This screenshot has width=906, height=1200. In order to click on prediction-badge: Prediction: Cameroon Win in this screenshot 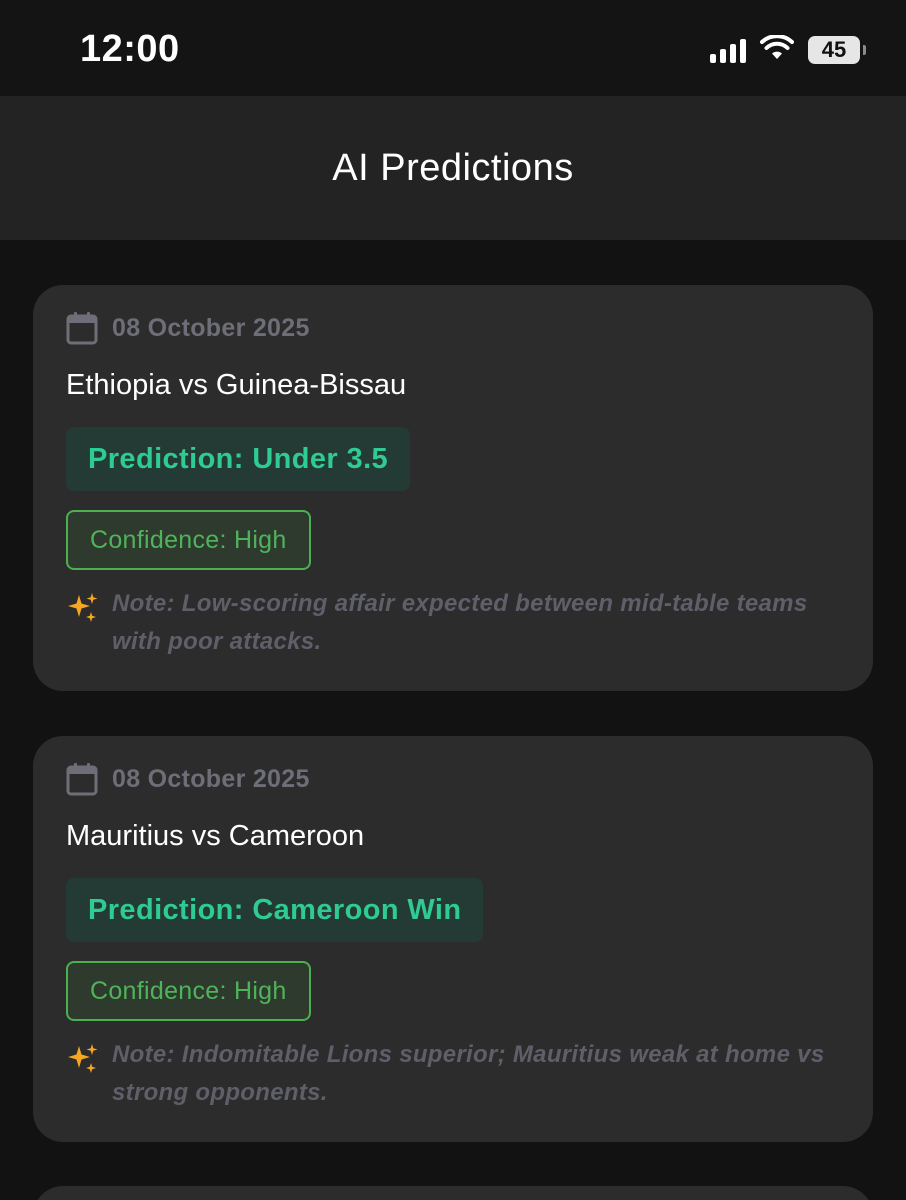, I will do `click(275, 910)`.